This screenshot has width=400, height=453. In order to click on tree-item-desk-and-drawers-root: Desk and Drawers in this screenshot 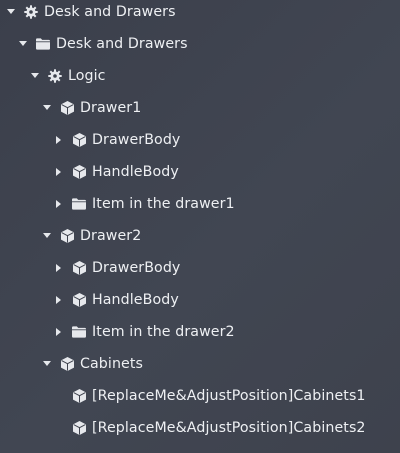, I will do `click(91, 12)`.